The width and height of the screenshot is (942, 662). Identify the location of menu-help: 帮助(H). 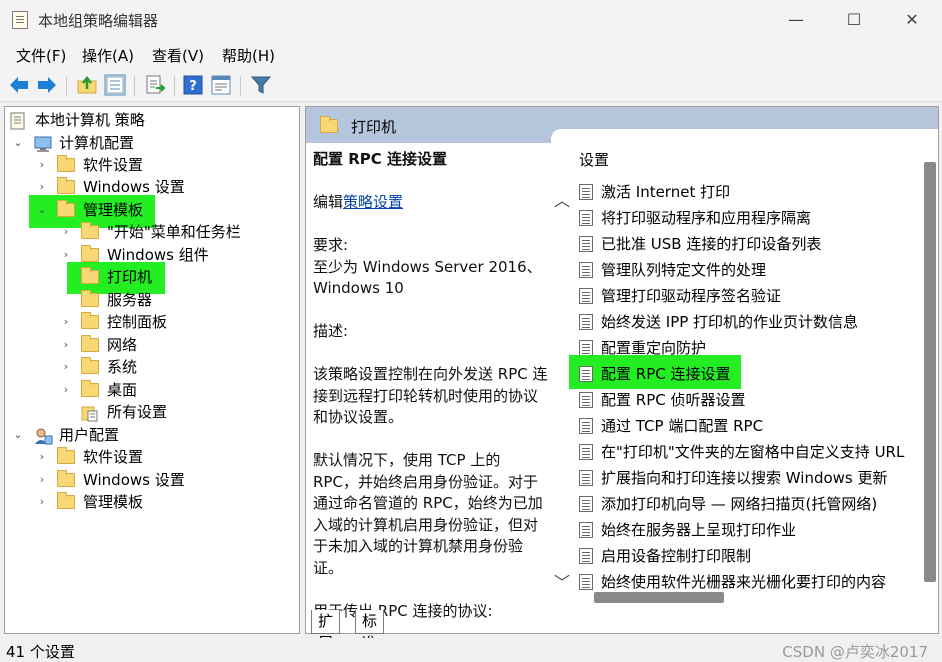
(248, 55).